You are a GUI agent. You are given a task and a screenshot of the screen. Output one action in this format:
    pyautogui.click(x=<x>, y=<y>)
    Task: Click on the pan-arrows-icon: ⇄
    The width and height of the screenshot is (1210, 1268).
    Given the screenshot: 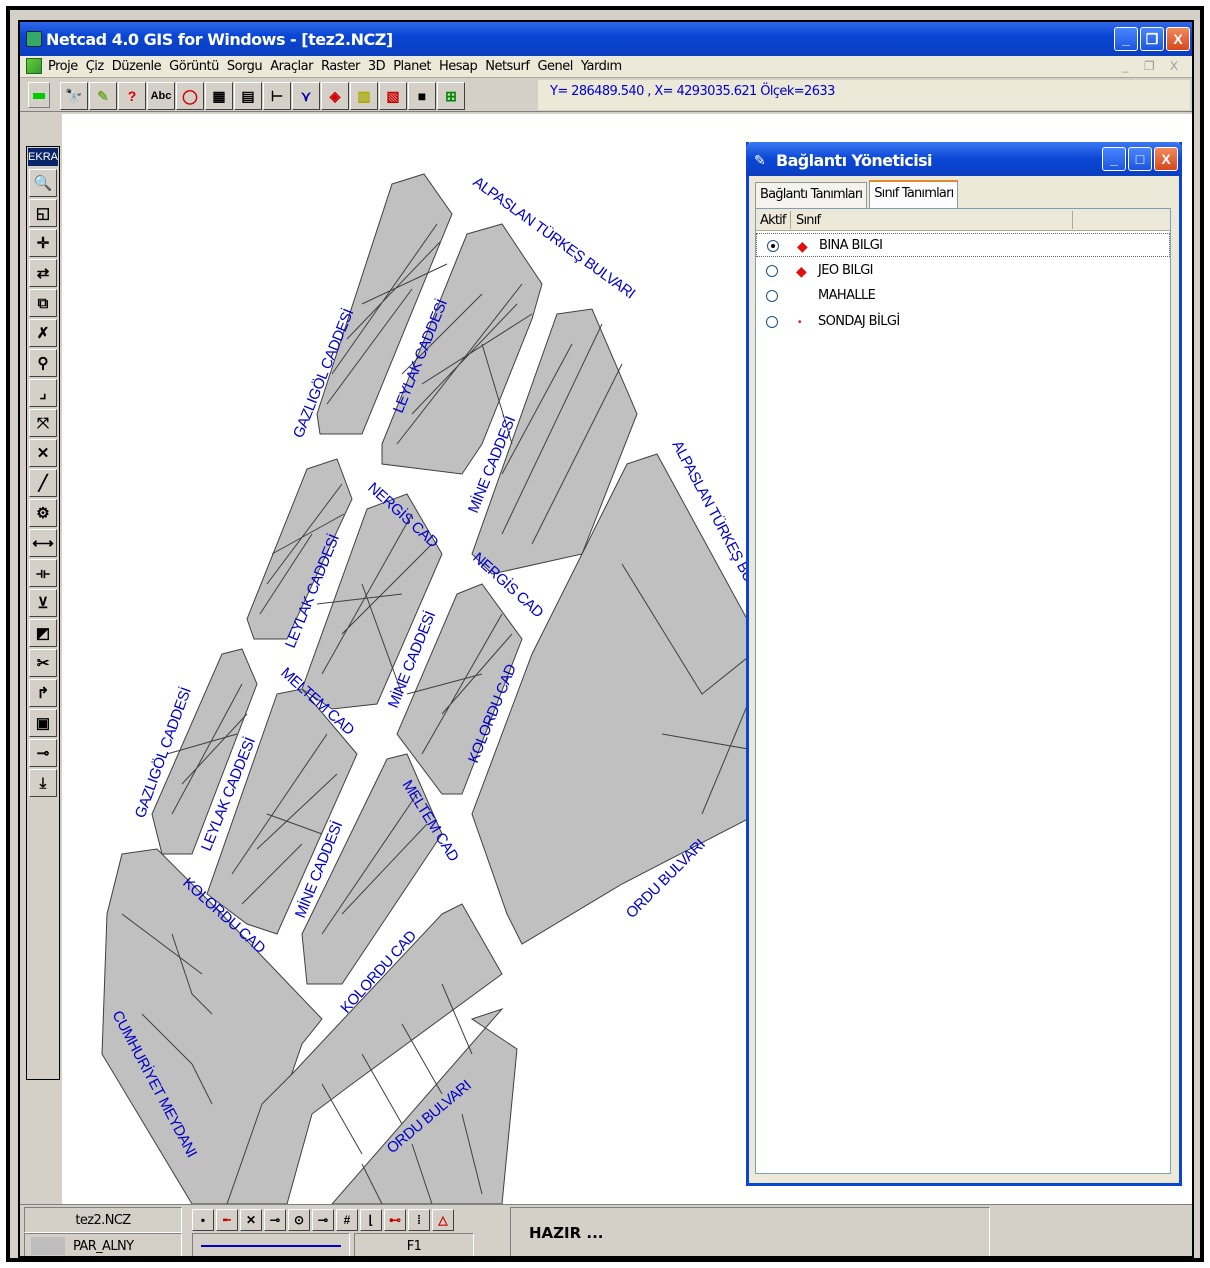 What is the action you would take?
    pyautogui.click(x=43, y=273)
    